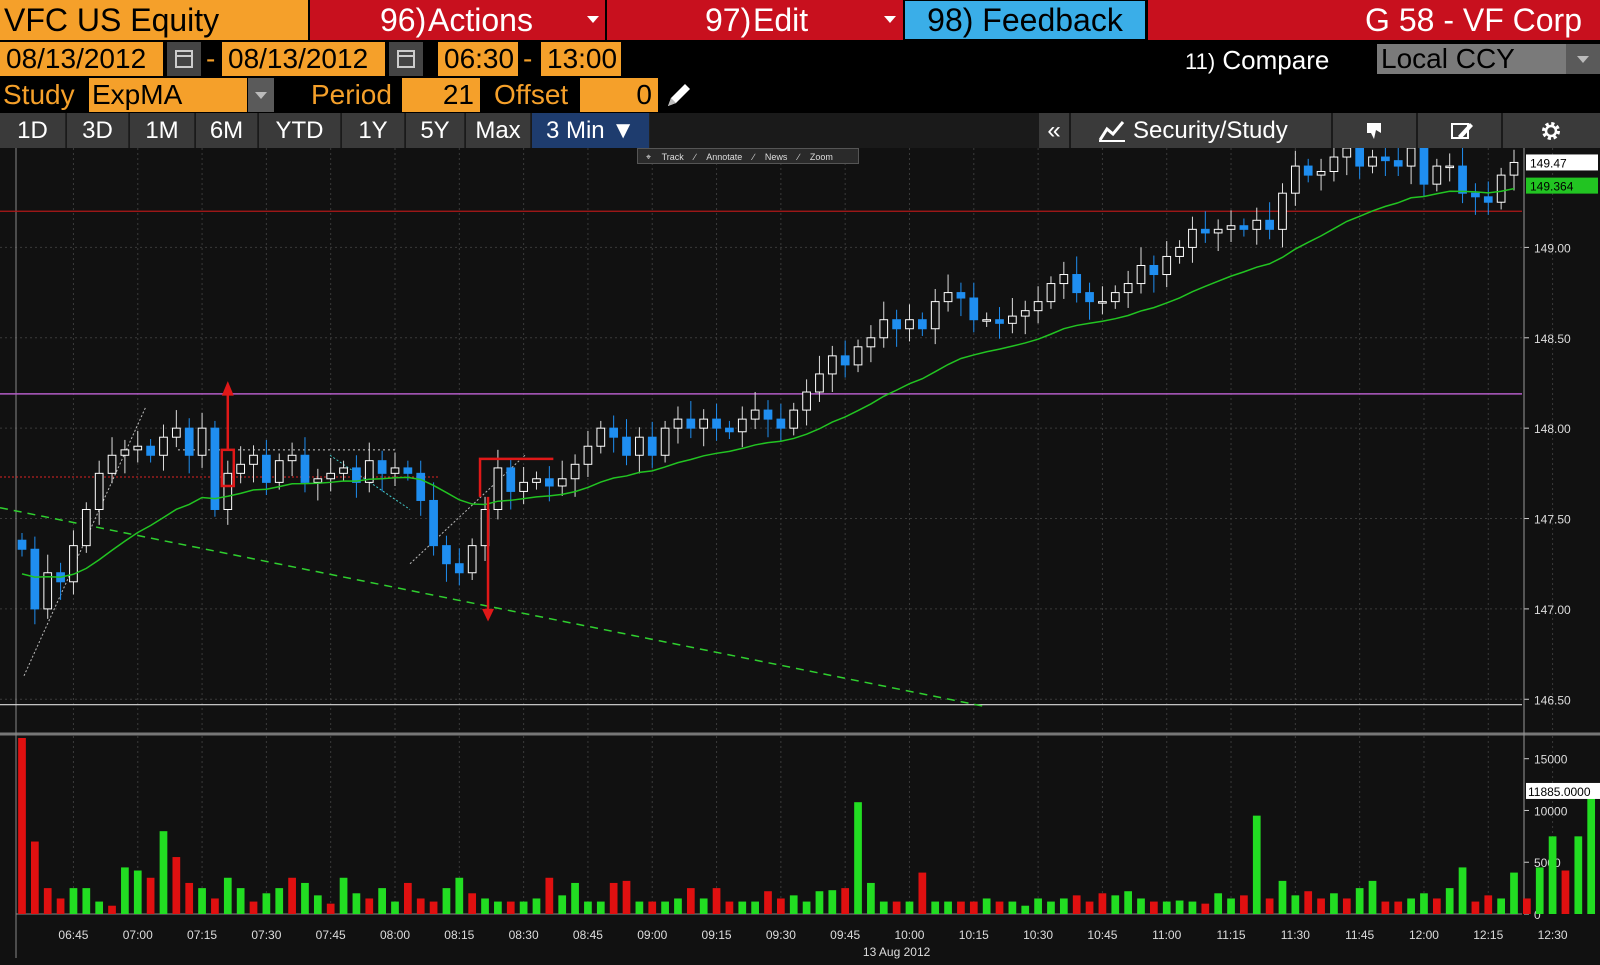 The height and width of the screenshot is (965, 1600). I want to click on currency-dropdown-button, so click(1583, 59).